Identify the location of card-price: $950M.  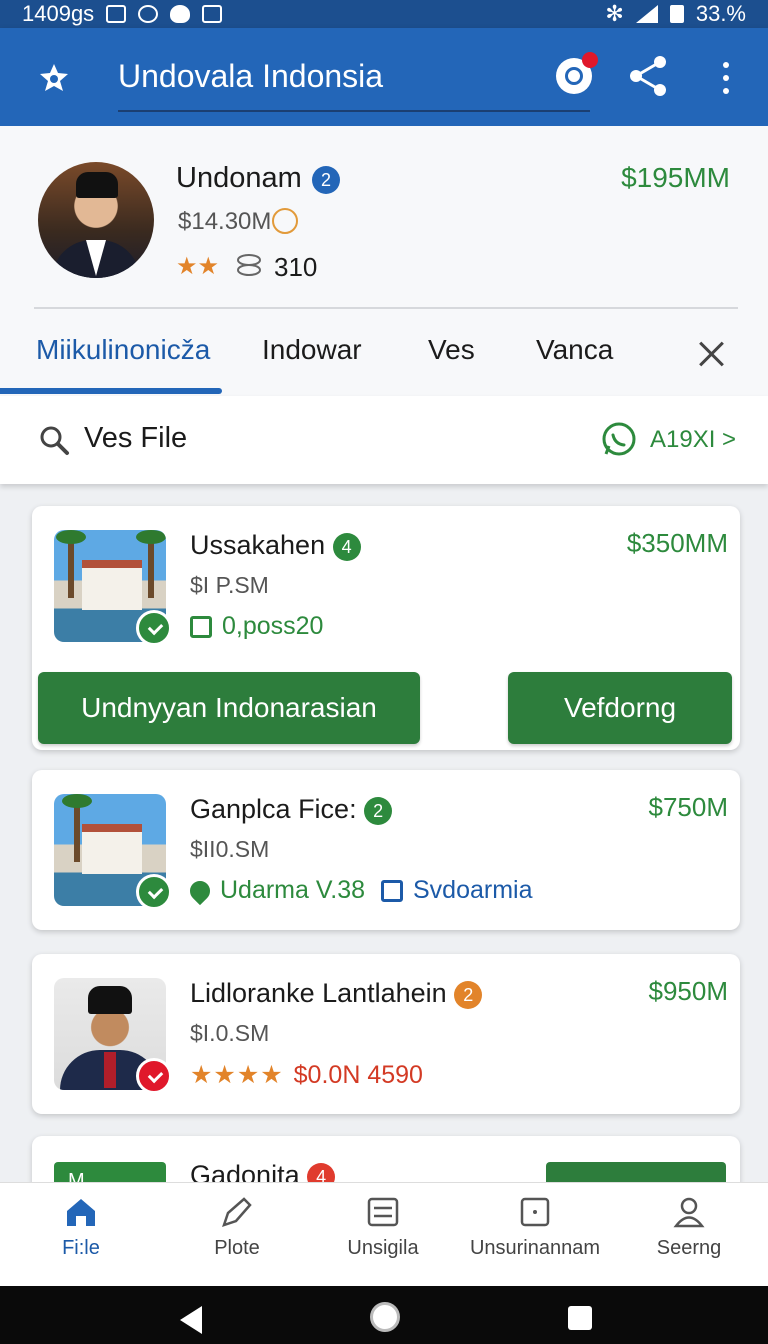
(688, 991).